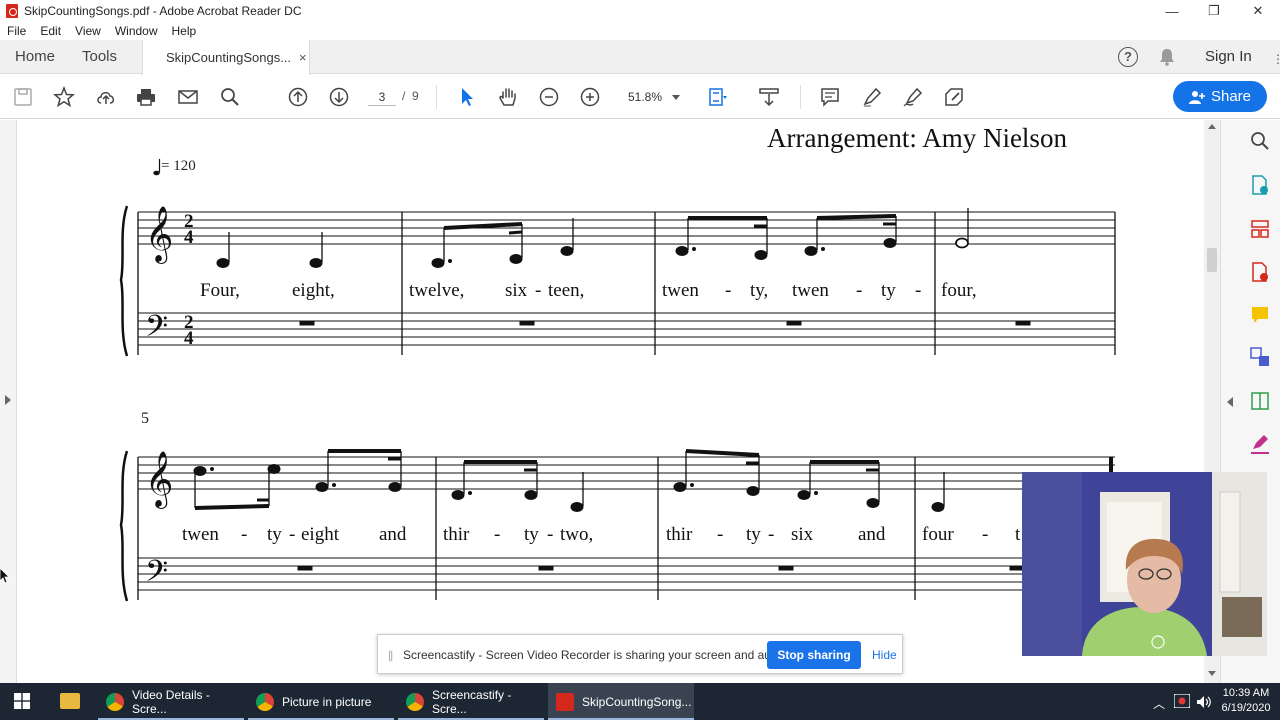  Describe the element at coordinates (124, 281) in the screenshot. I see `brace-row1` at that location.